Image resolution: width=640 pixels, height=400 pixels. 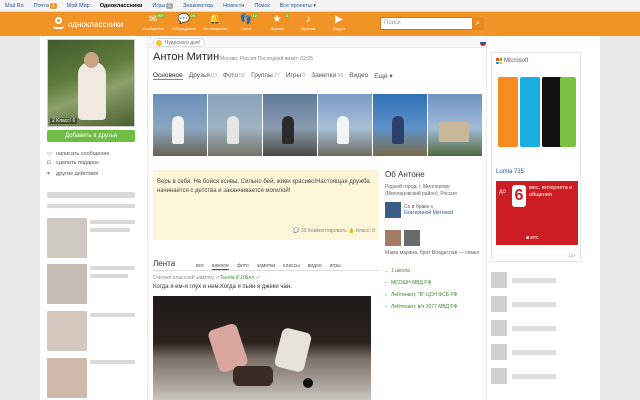 What do you see at coordinates (164, 263) in the screenshot?
I see `feed-title: Лента` at bounding box center [164, 263].